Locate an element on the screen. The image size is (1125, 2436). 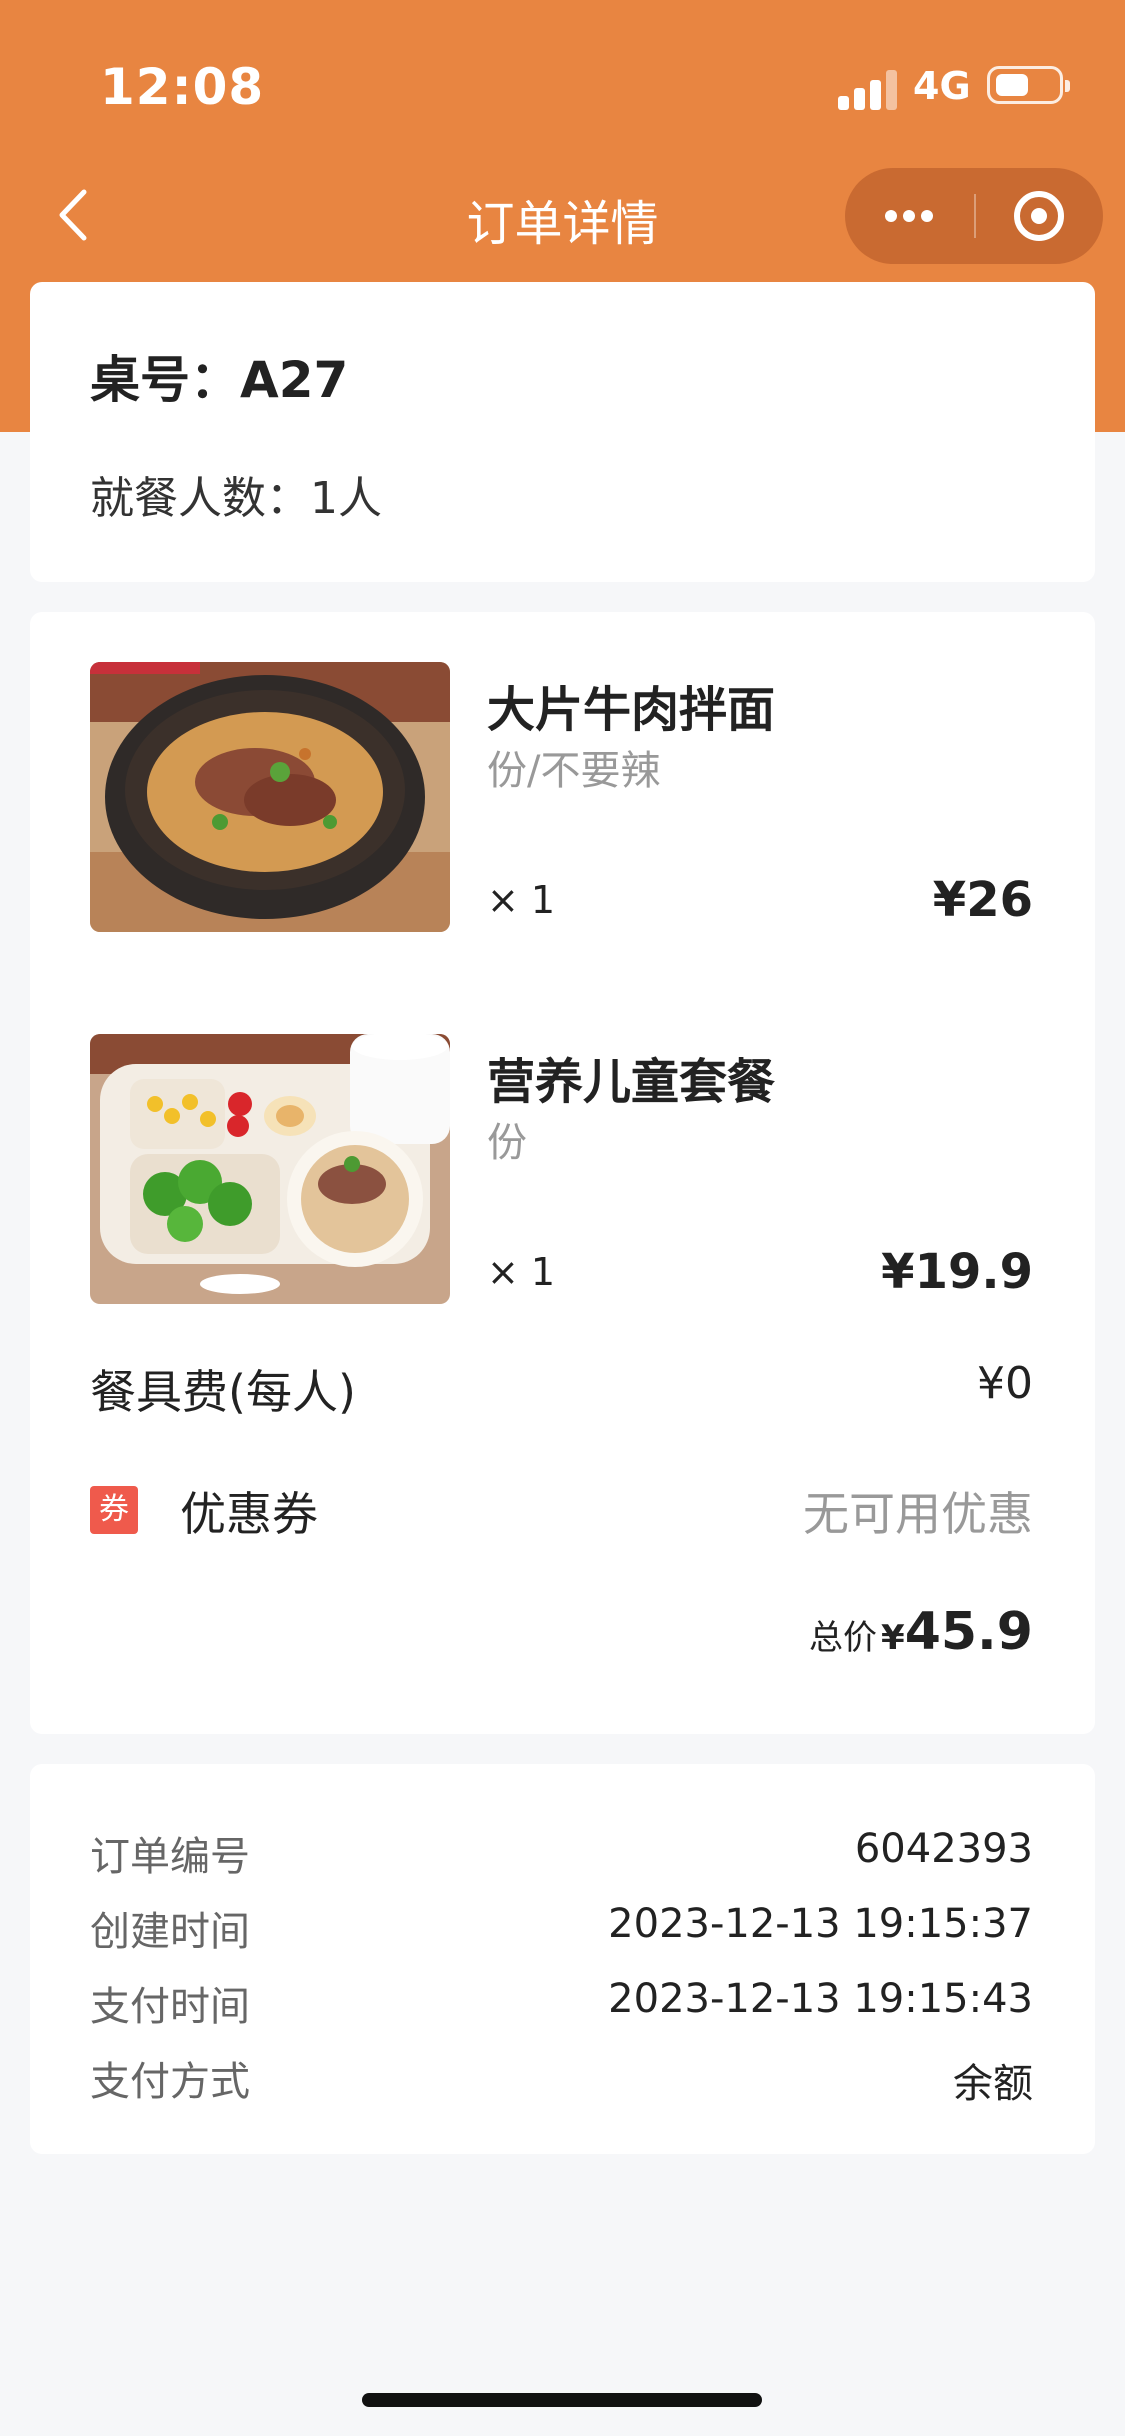
more-button is located at coordinates (909, 216).